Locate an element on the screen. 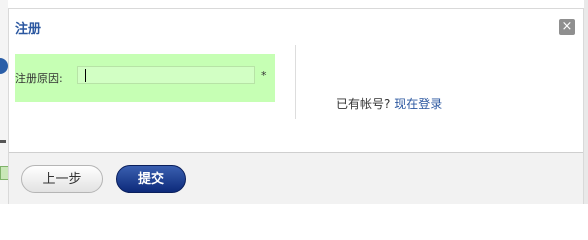  reason-label: 注册原因: is located at coordinates (39, 78).